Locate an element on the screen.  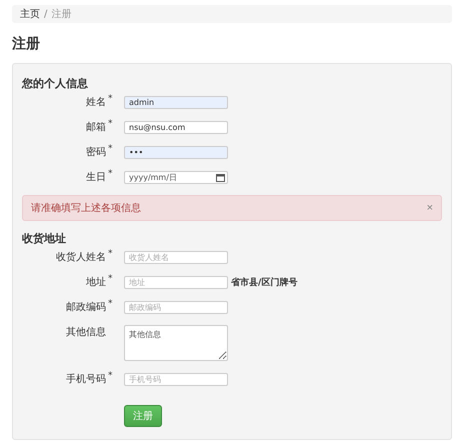
alert-message: 请准确填写上述各项信息 is located at coordinates (86, 208).